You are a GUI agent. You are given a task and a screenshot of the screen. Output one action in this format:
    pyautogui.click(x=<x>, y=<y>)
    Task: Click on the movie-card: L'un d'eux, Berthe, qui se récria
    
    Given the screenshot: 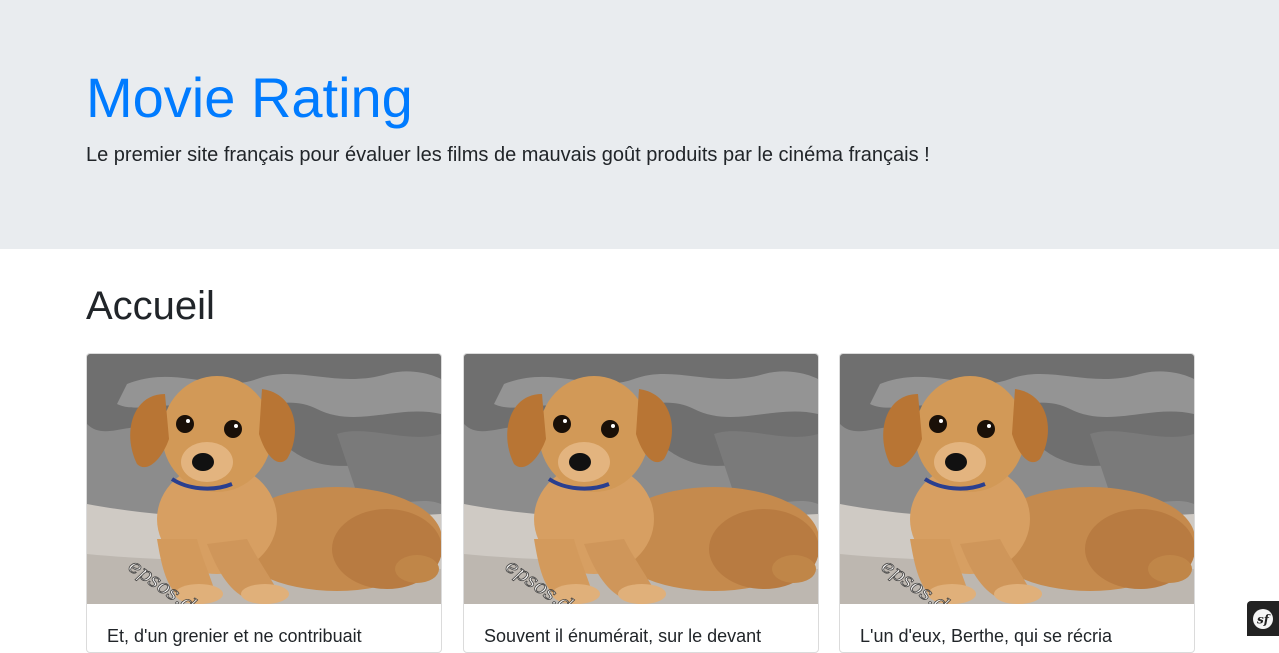 What is the action you would take?
    pyautogui.click(x=1017, y=503)
    